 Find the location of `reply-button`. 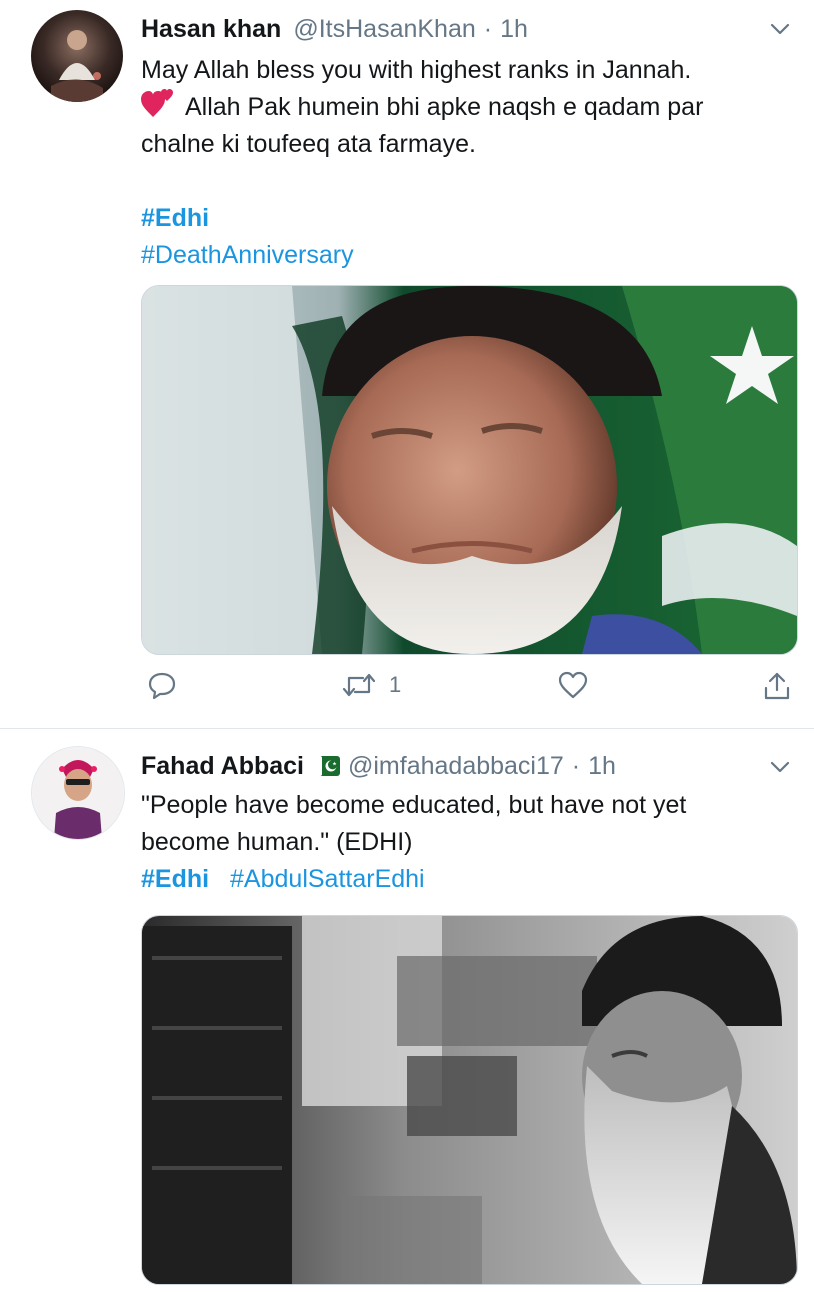

reply-button is located at coordinates (162, 685).